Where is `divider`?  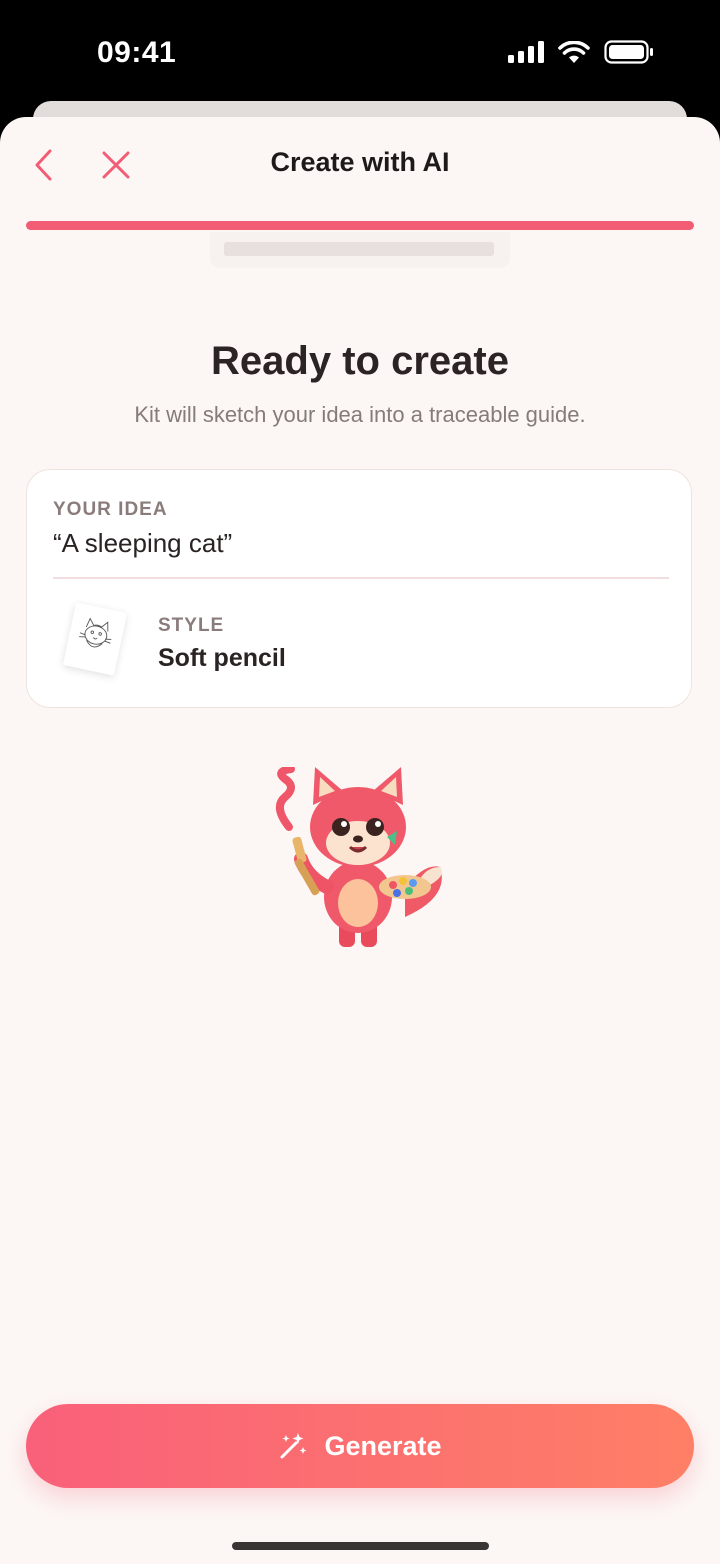
divider is located at coordinates (361, 578).